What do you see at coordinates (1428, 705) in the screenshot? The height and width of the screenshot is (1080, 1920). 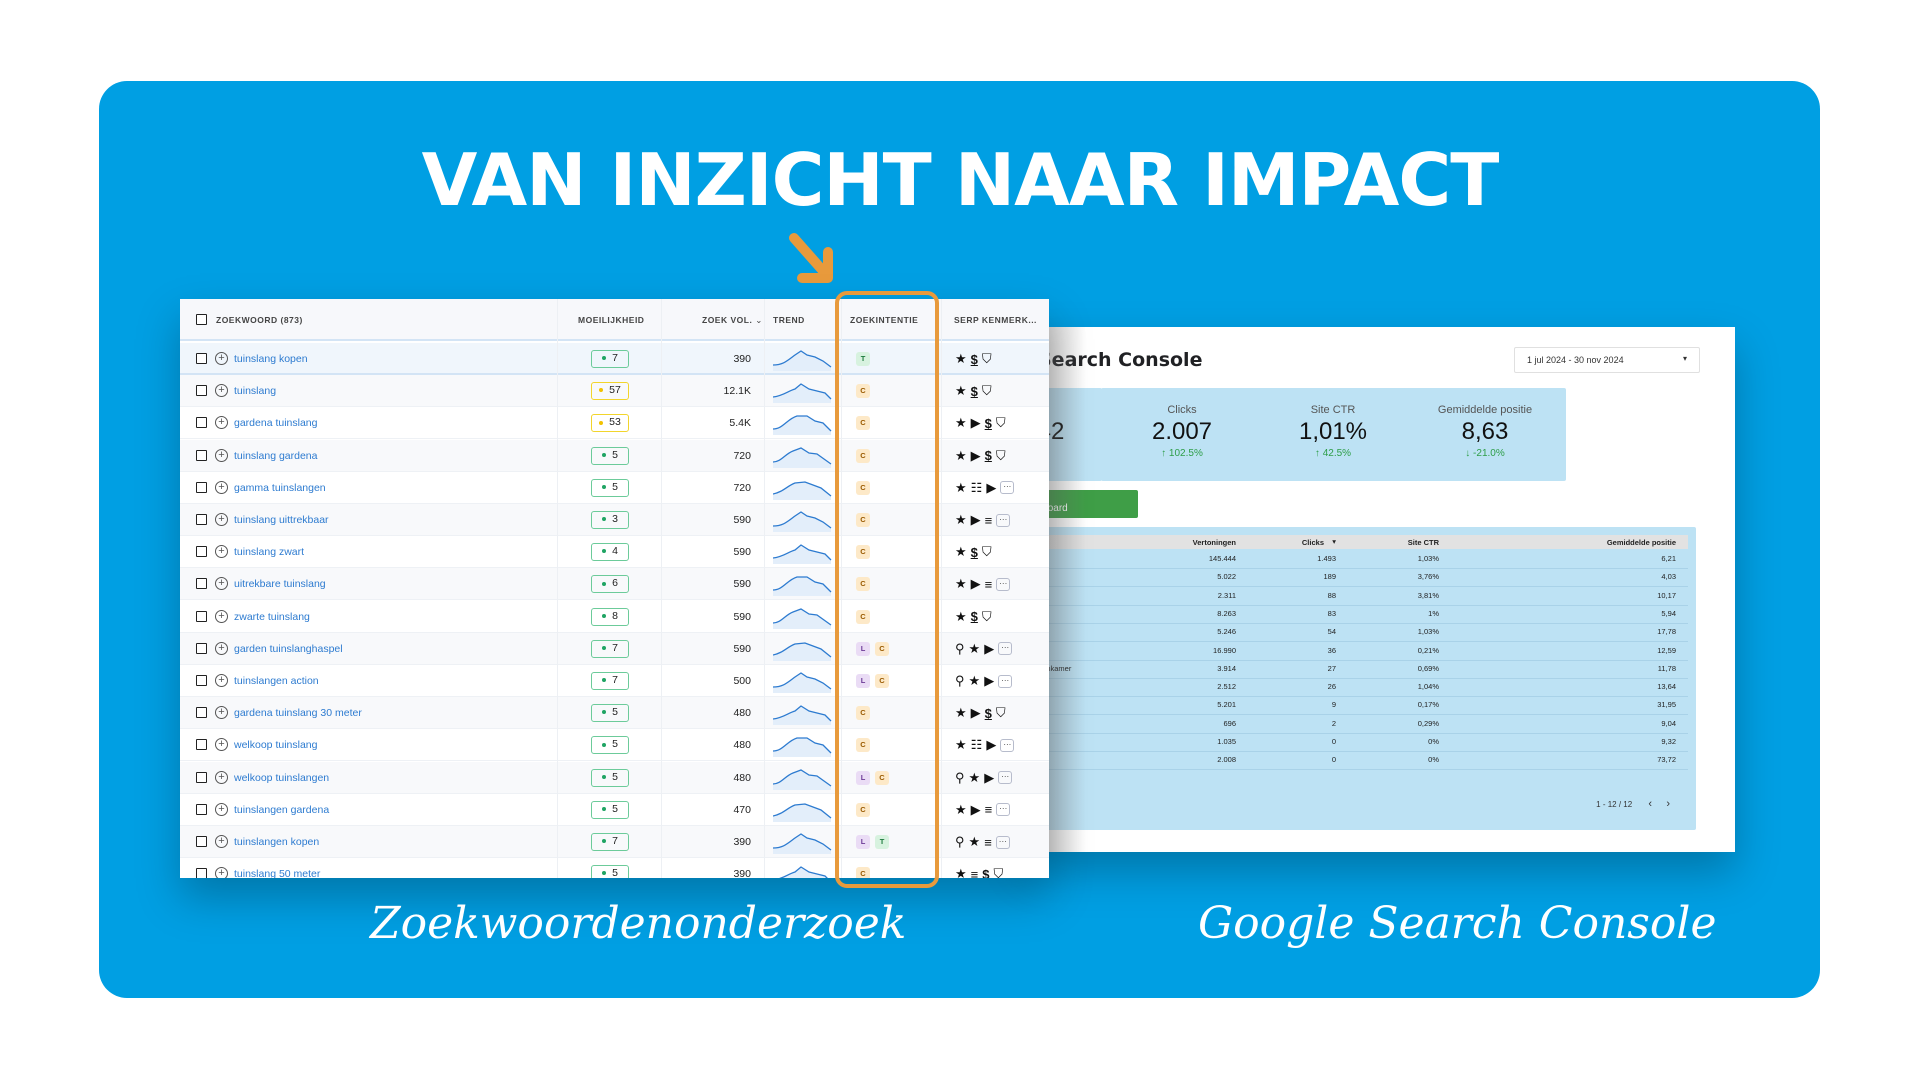 I see `gsc-cell-ctr: 0,17%` at bounding box center [1428, 705].